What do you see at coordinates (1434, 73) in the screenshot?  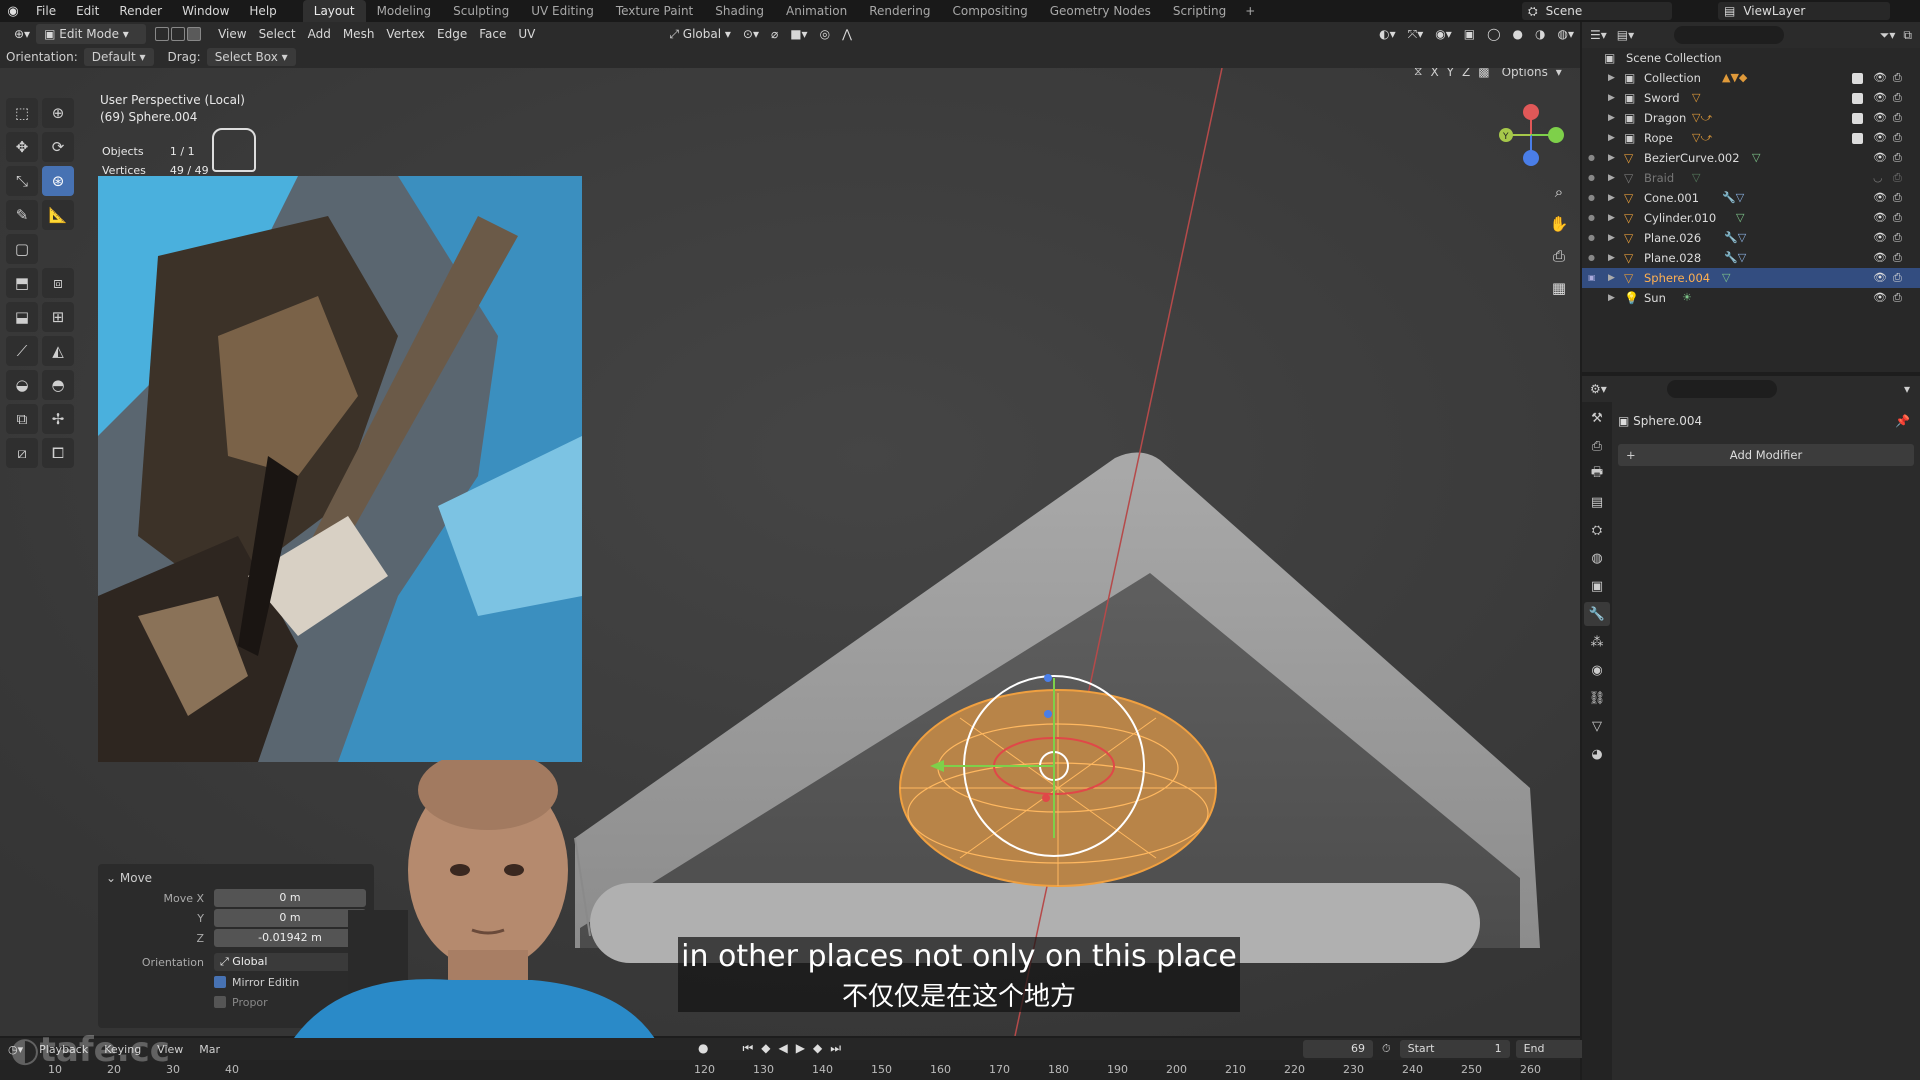 I see `axis-x-toggle: X` at bounding box center [1434, 73].